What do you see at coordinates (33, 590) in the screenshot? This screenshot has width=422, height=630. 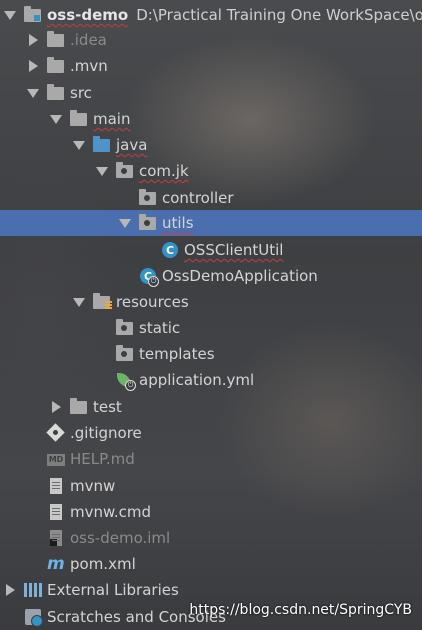 I see `libraries-icon` at bounding box center [33, 590].